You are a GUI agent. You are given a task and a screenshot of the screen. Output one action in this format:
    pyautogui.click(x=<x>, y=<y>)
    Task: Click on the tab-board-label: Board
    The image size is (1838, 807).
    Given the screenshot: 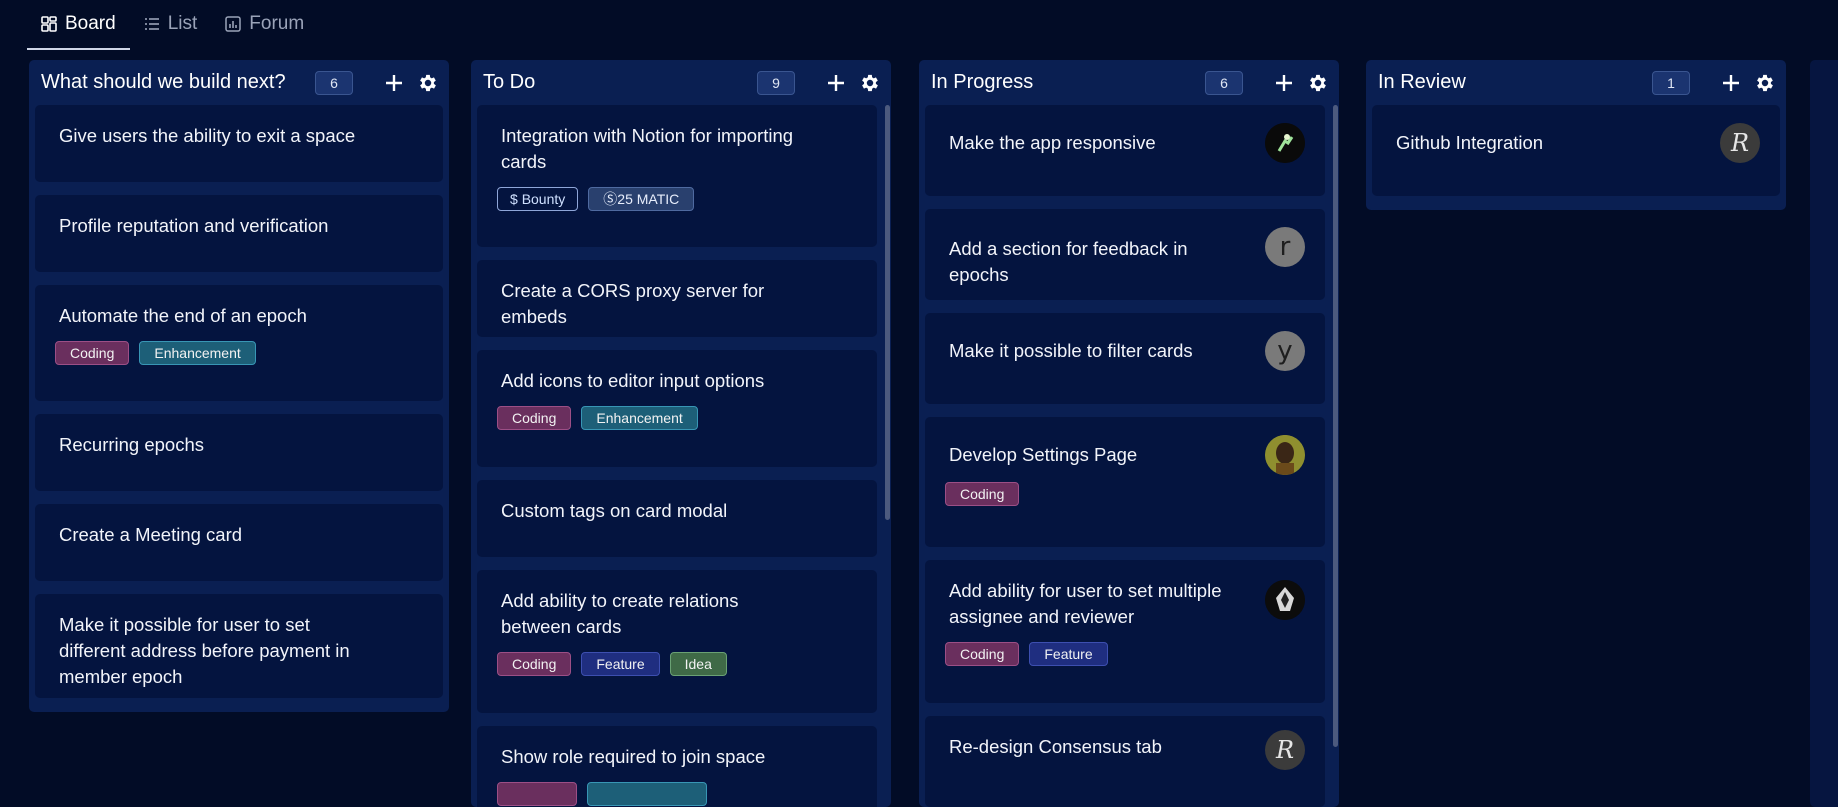 What is the action you would take?
    pyautogui.click(x=90, y=23)
    